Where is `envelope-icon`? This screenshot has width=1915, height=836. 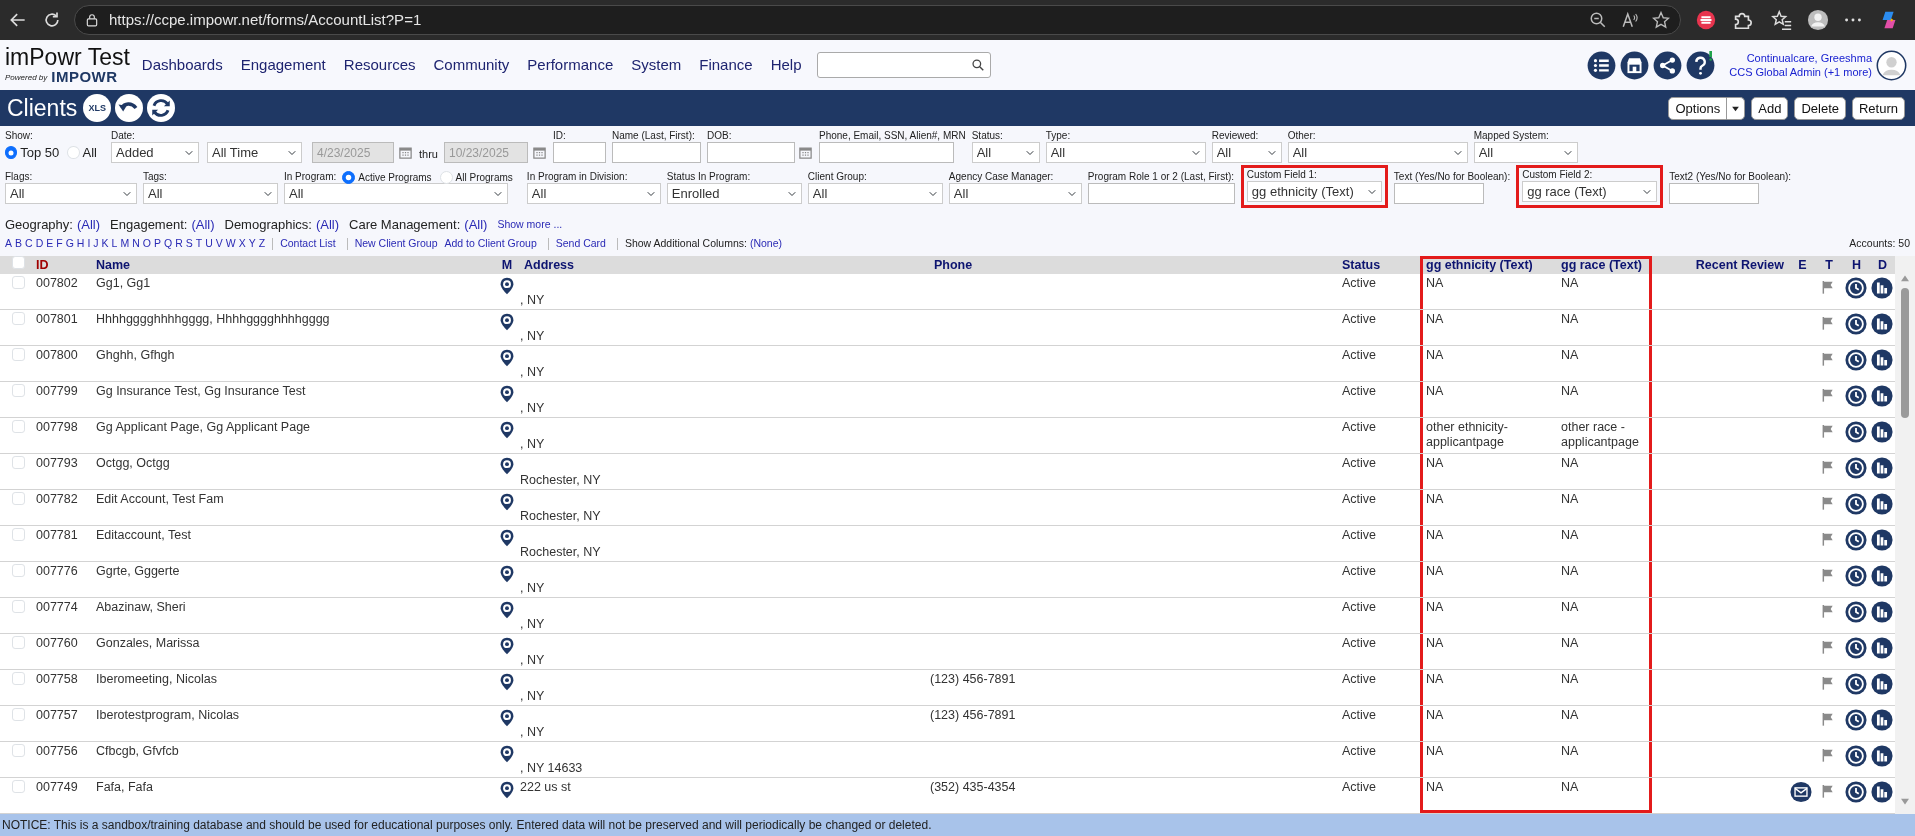
envelope-icon is located at coordinates (1801, 792).